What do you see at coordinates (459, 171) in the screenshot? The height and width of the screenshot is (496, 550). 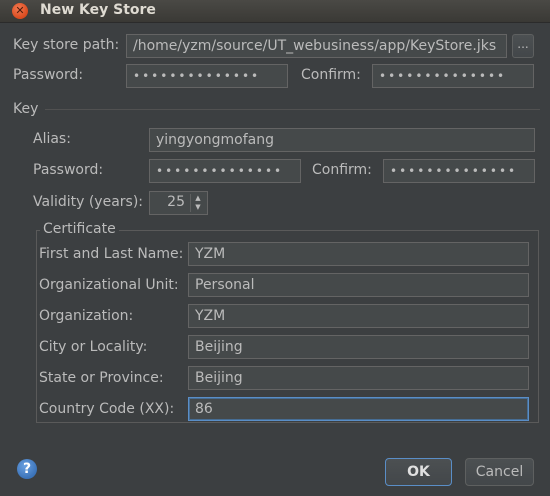 I see `key-confirm-input: ••••••••••••••` at bounding box center [459, 171].